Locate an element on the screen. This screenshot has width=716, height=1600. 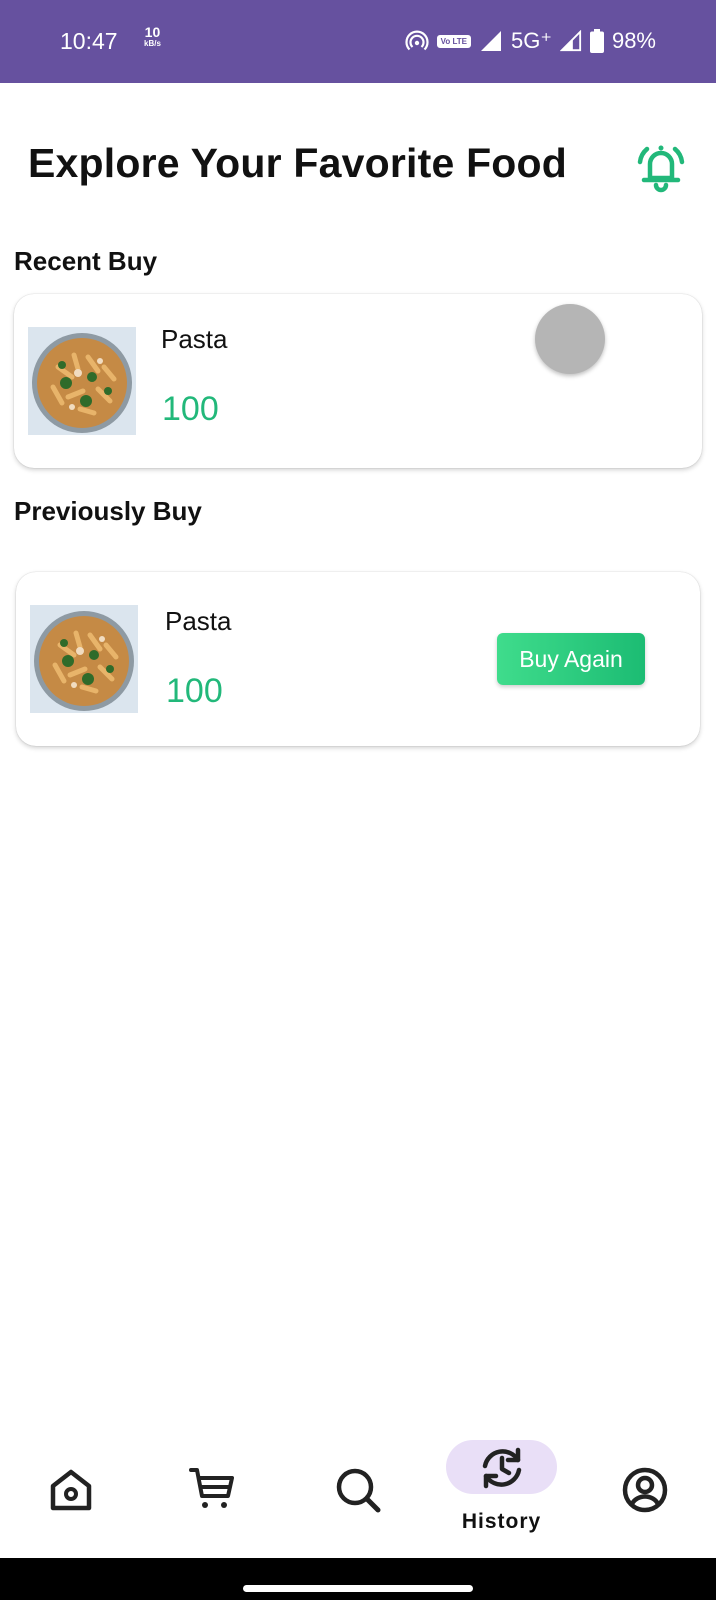
nav-profile is located at coordinates (643, 1480).